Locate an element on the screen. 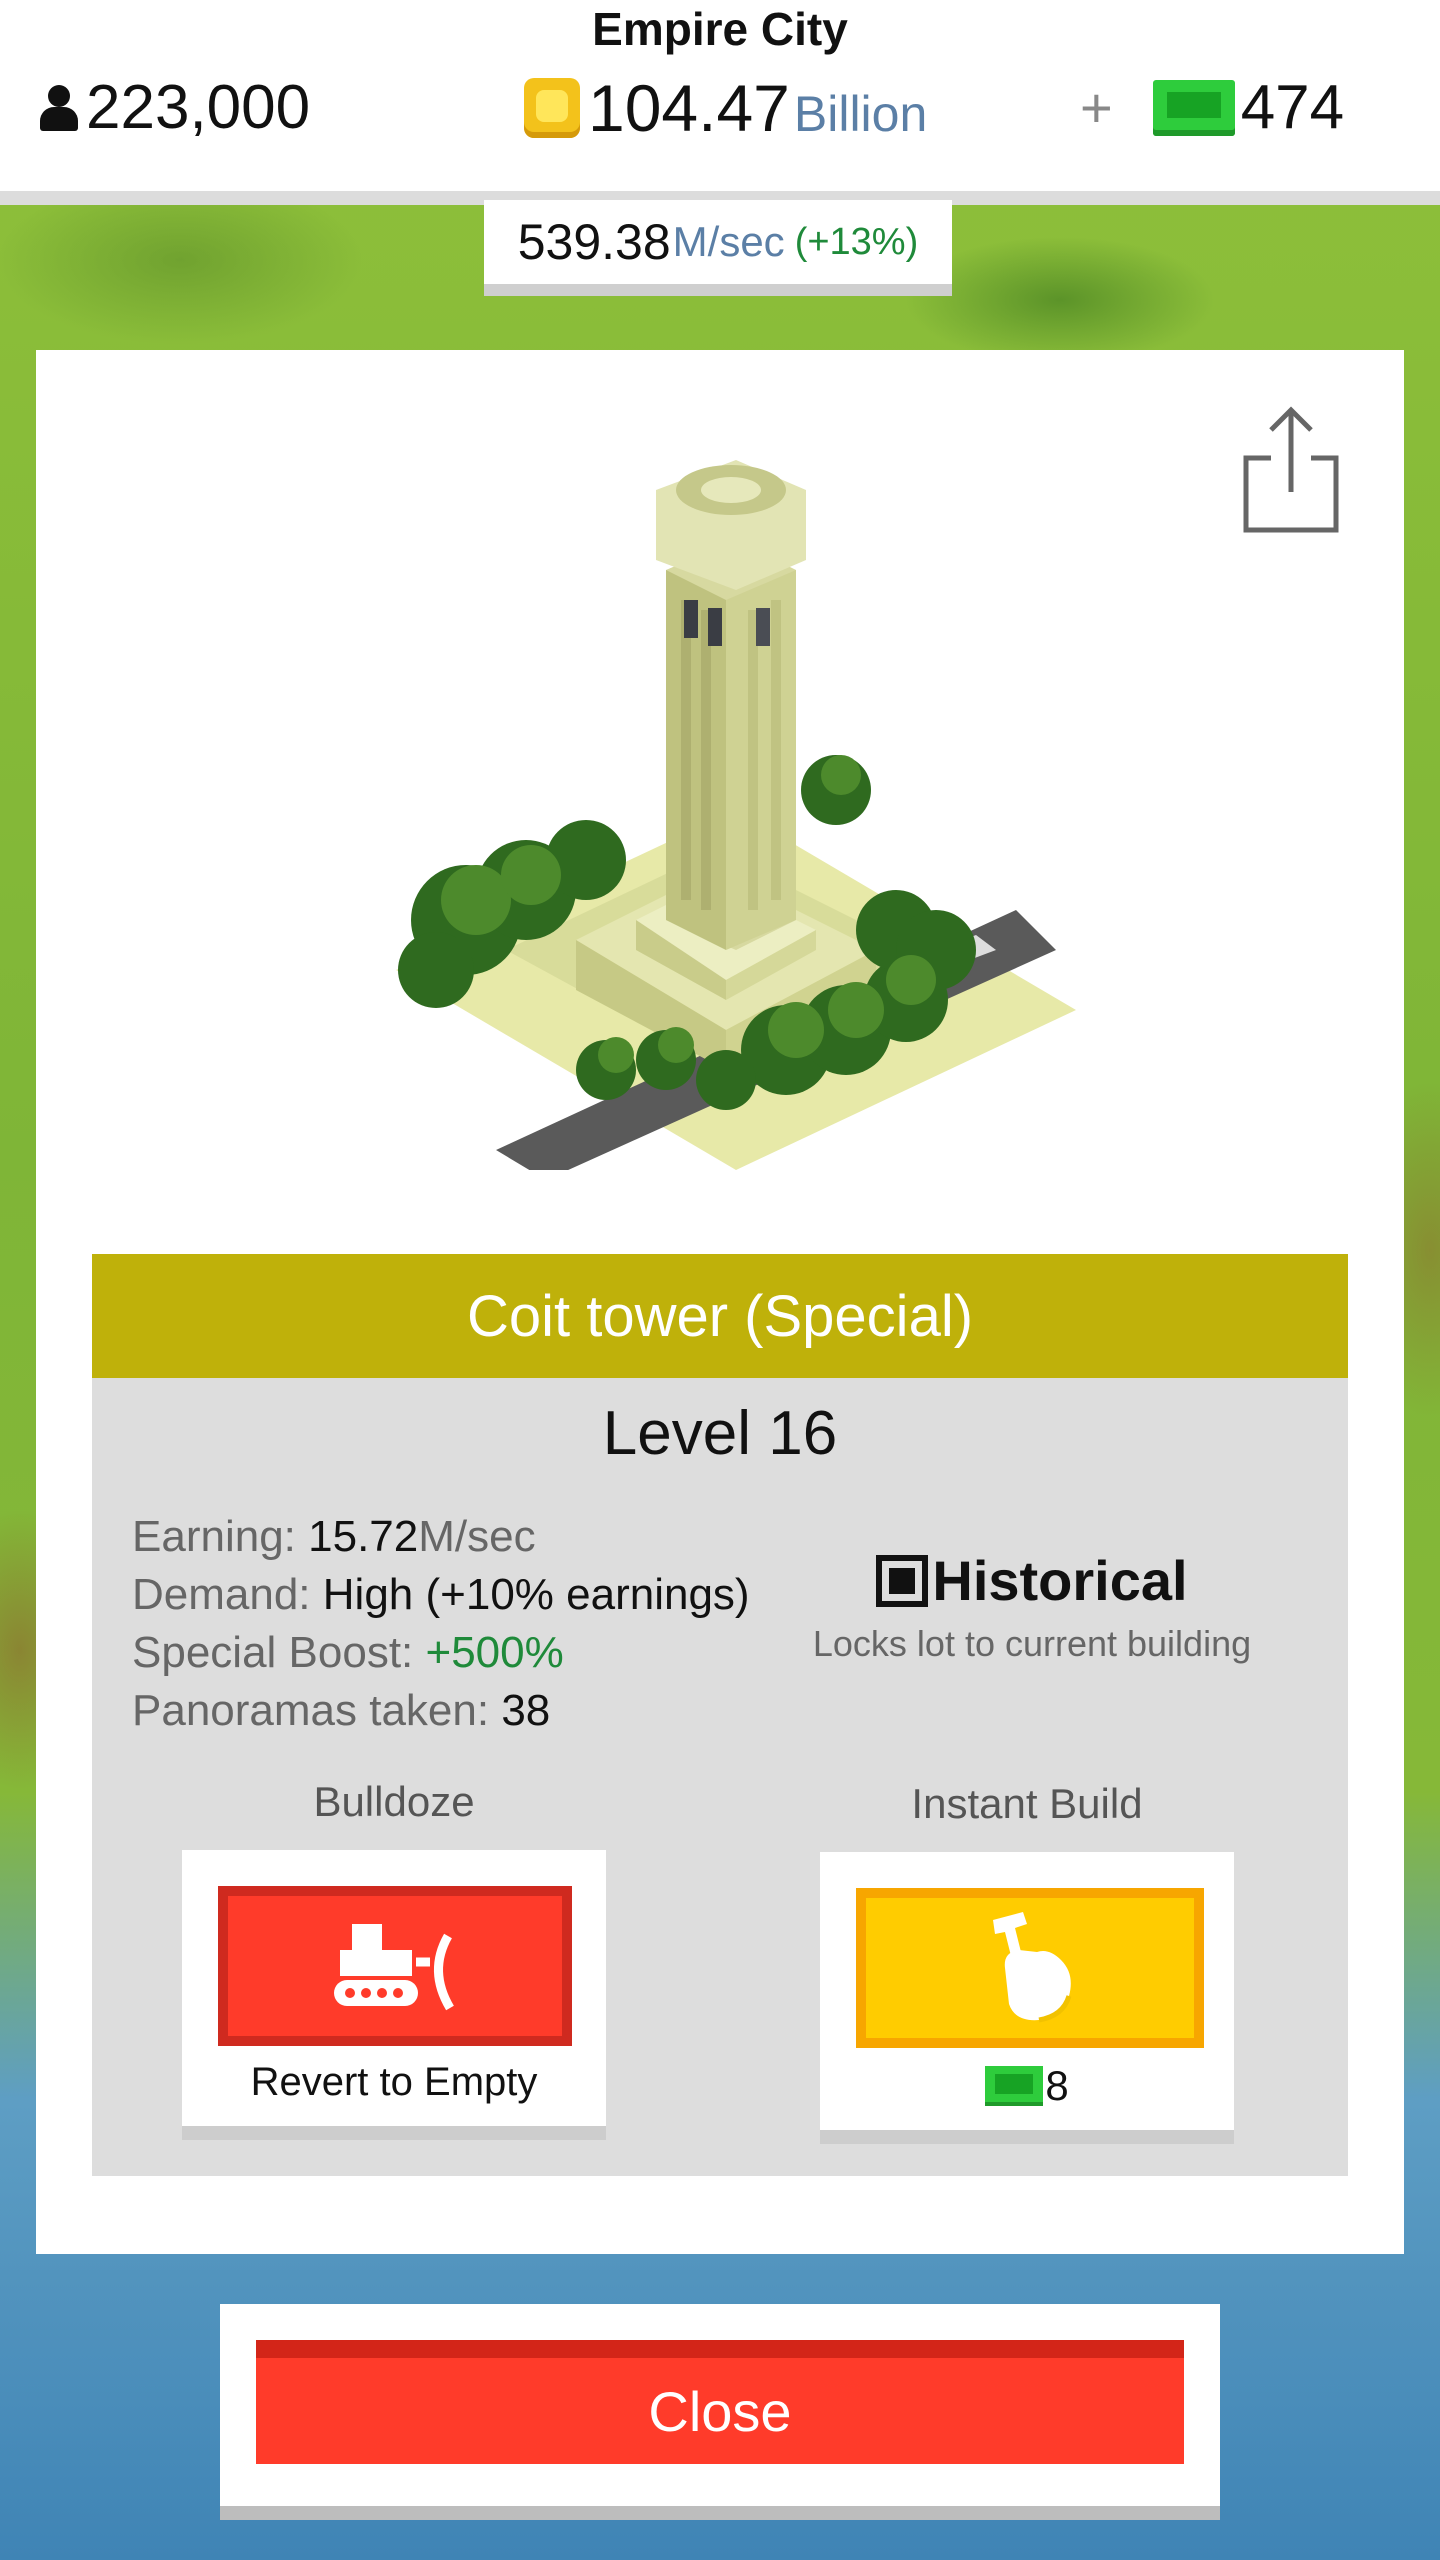  plus-icon: + is located at coordinates (1096, 107).